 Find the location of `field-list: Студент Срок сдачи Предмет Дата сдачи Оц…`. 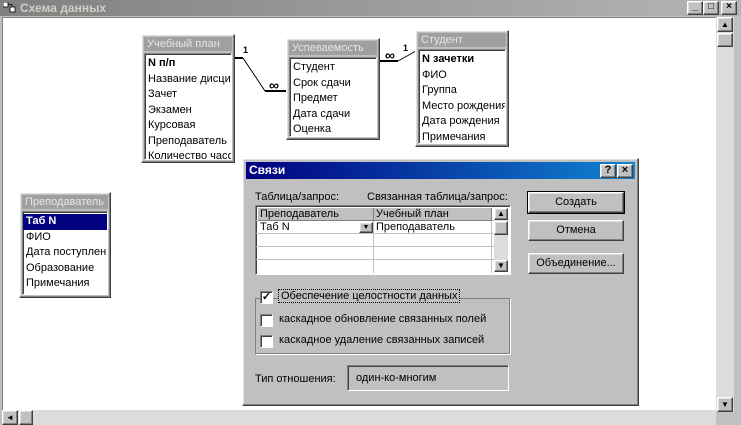

field-list: Студент Срок сдачи Предмет Дата сдачи Оц… is located at coordinates (333, 97).